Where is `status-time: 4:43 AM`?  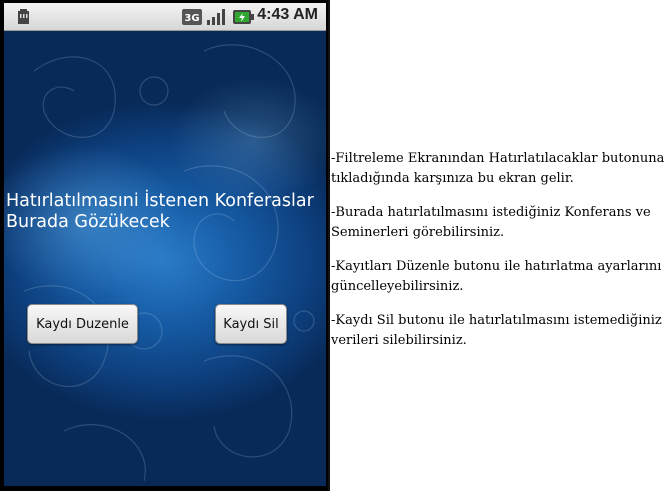
status-time: 4:43 AM is located at coordinates (287, 14).